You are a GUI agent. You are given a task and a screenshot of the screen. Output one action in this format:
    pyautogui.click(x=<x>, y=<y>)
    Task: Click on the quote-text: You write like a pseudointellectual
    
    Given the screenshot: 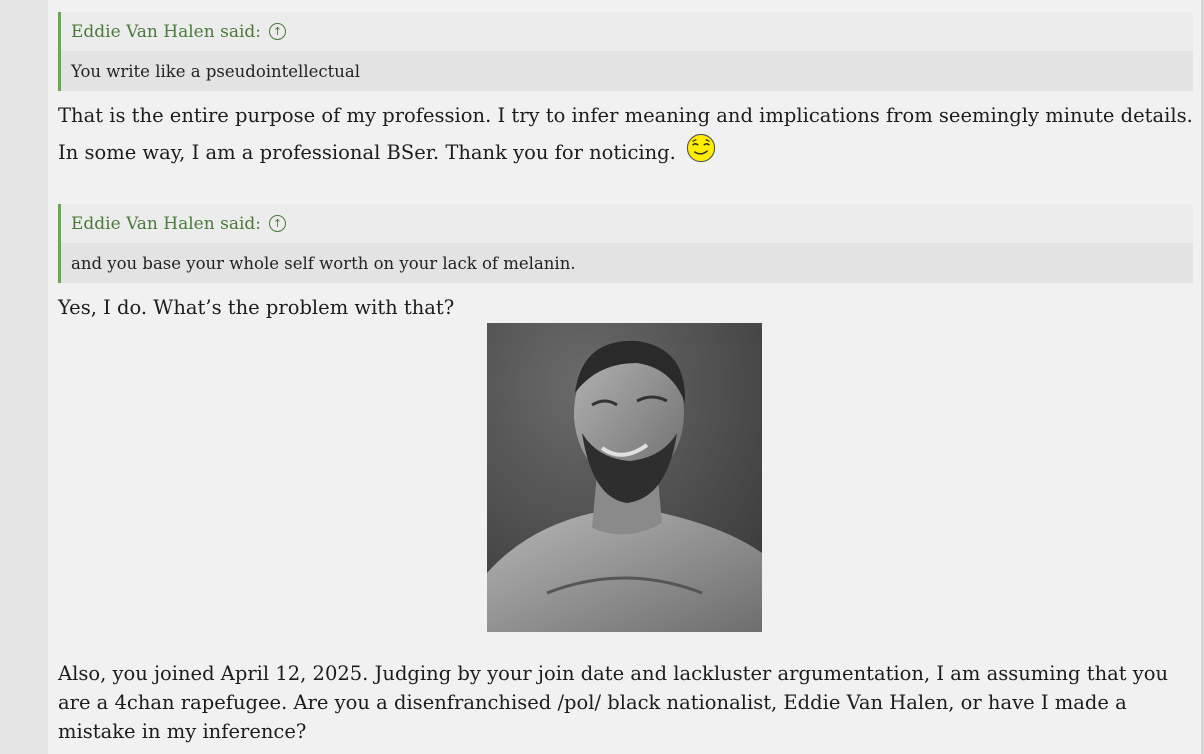 What is the action you would take?
    pyautogui.click(x=627, y=71)
    